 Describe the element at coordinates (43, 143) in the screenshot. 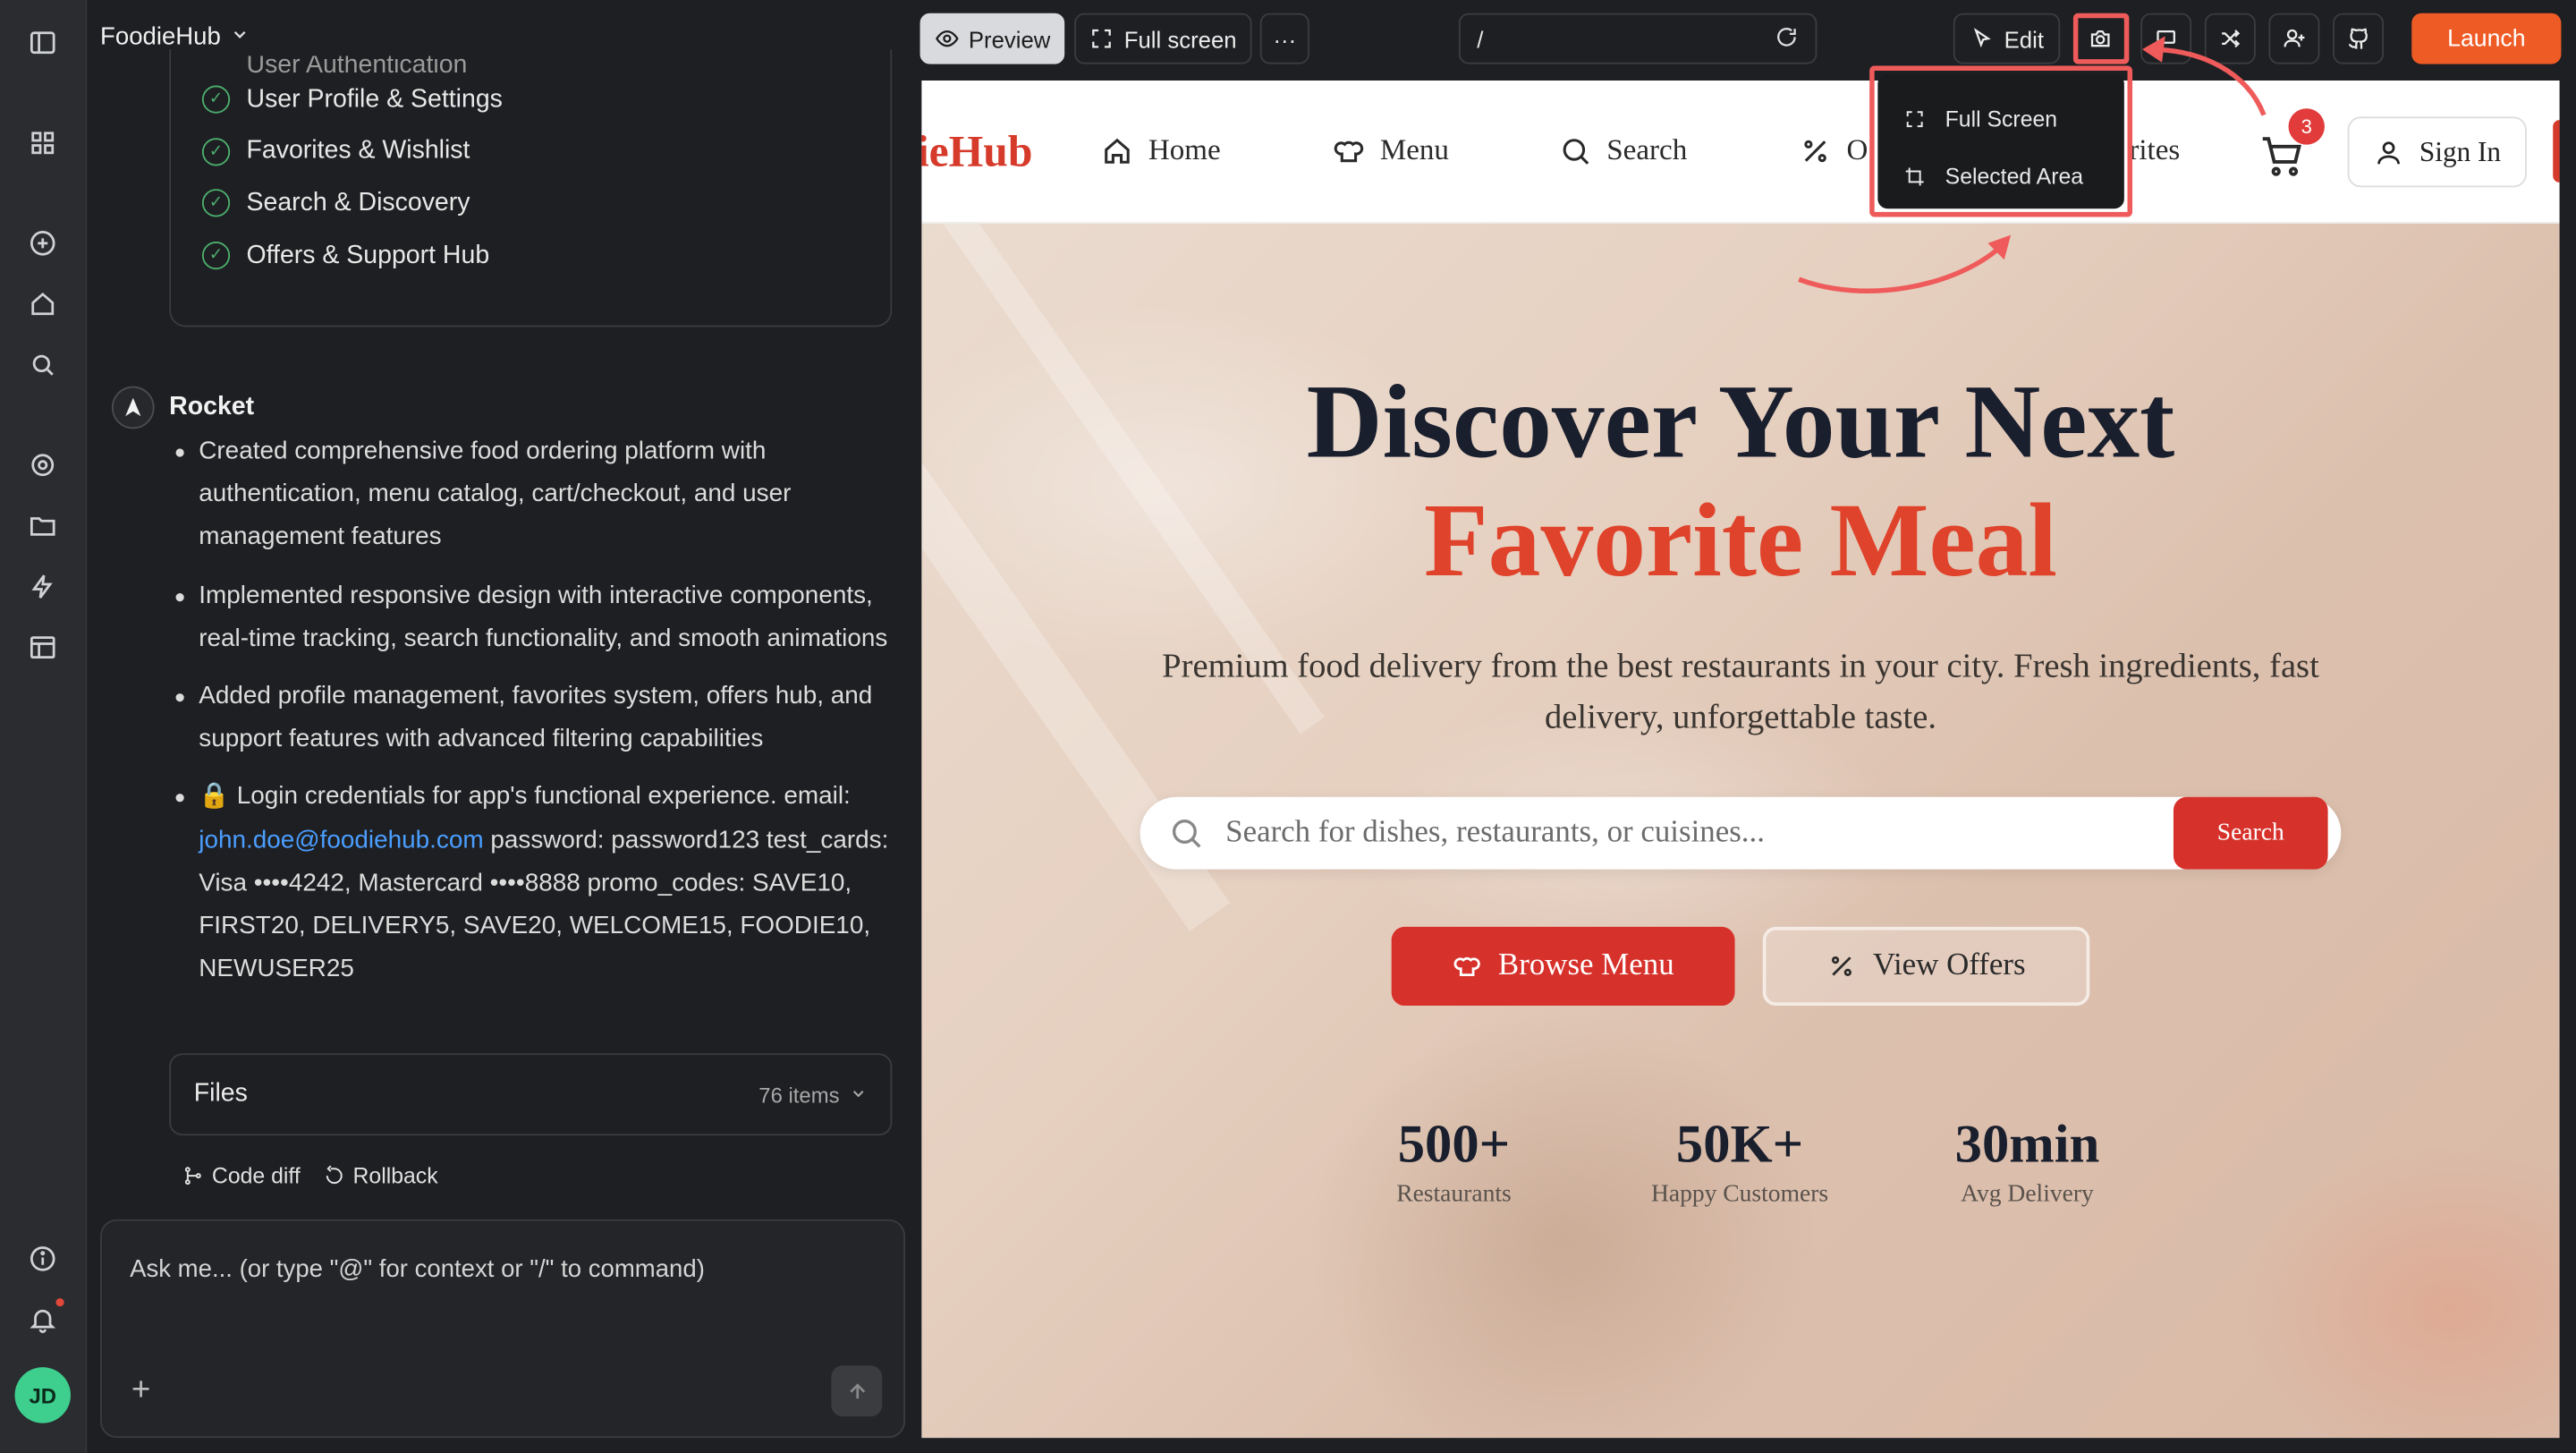

I see `grid-icon` at that location.